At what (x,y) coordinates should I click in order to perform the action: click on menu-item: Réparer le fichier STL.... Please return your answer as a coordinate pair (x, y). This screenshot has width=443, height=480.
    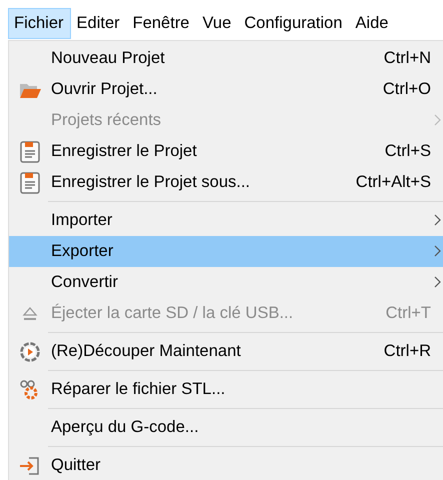
    Looking at the image, I should click on (226, 389).